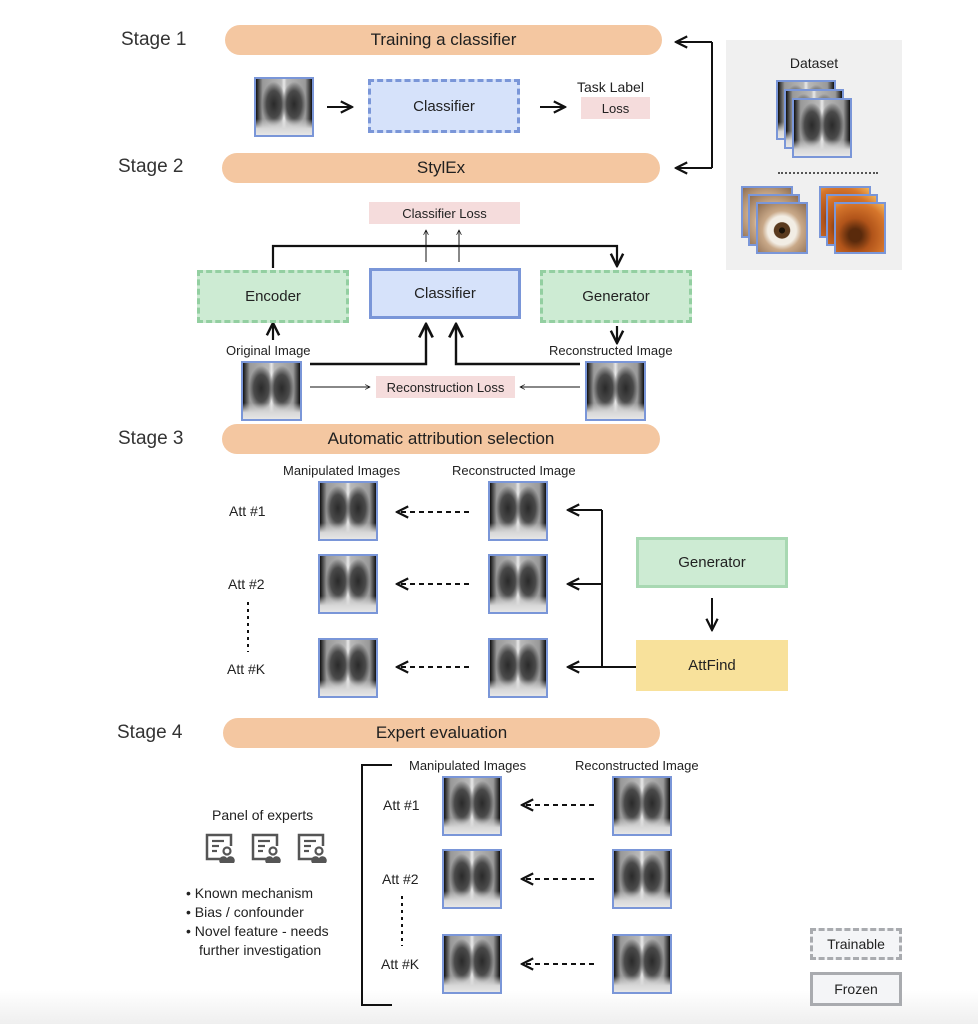 The image size is (978, 1024). Describe the element at coordinates (616, 296) in the screenshot. I see `stage2-generator-box: Generator` at that location.